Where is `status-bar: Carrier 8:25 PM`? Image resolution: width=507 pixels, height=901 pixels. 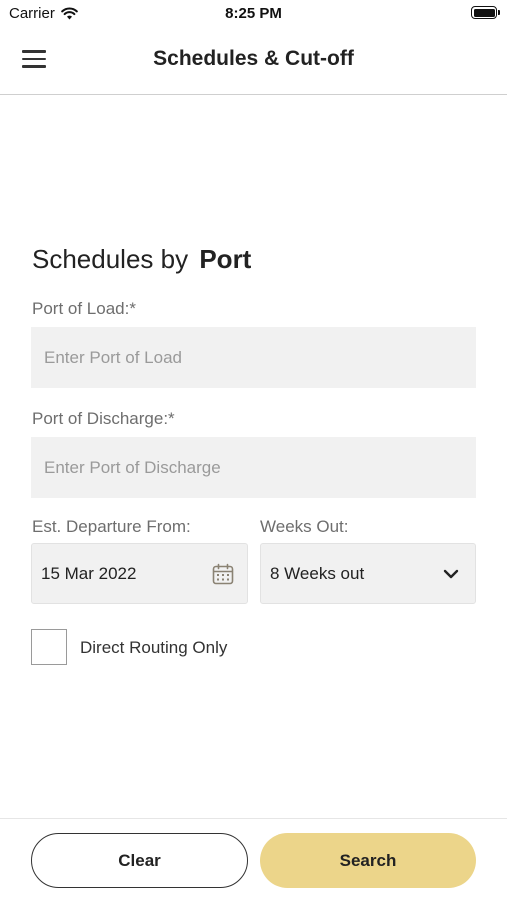 status-bar: Carrier 8:25 PM is located at coordinates (253, 14).